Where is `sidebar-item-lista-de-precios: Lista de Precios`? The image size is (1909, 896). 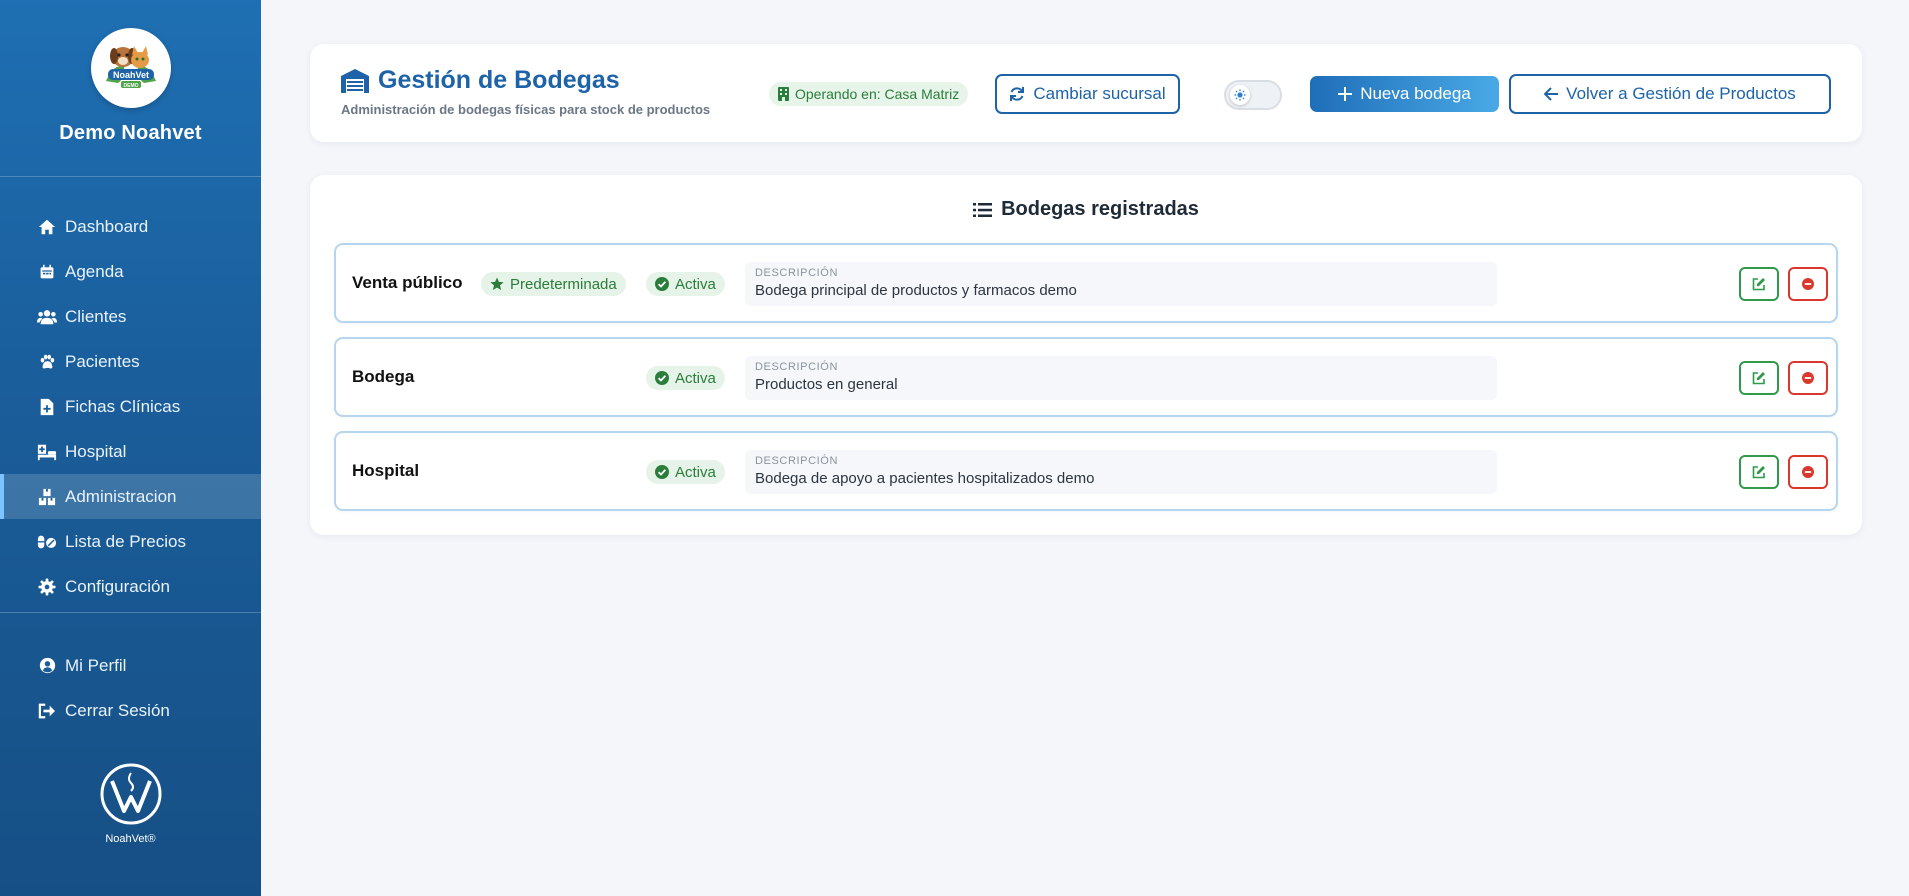 sidebar-item-lista-de-precios: Lista de Precios is located at coordinates (130, 541).